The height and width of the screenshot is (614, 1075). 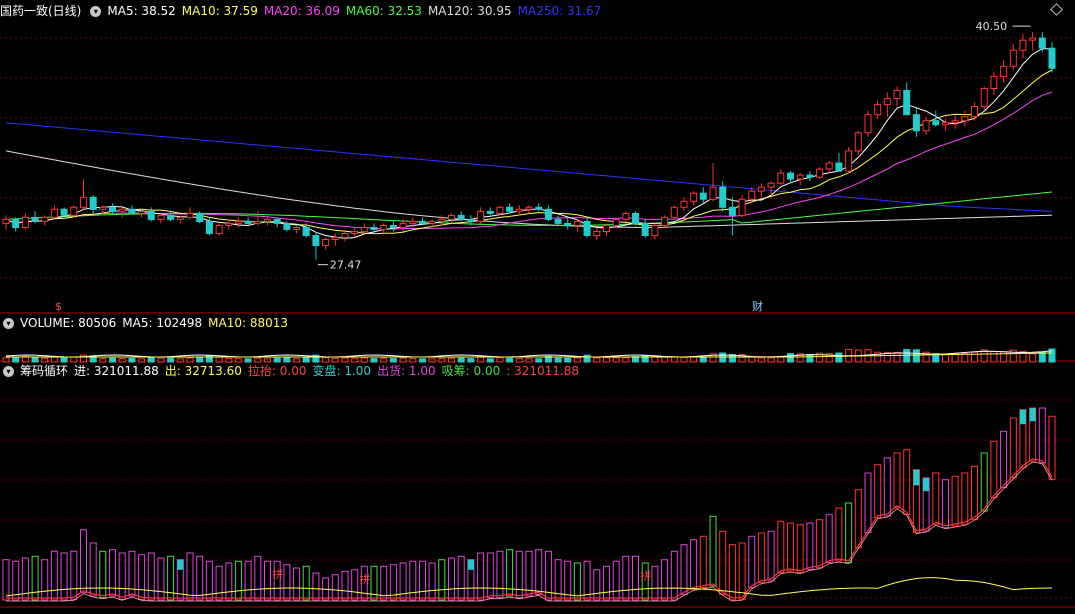 I want to click on price-ma-label-2: MA20: 36.09, so click(x=301, y=11).